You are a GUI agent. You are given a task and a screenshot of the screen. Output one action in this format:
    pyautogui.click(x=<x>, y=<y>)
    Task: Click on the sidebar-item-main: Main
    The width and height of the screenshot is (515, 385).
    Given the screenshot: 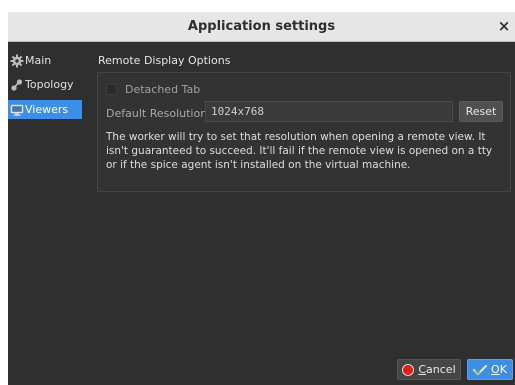 What is the action you would take?
    pyautogui.click(x=45, y=60)
    